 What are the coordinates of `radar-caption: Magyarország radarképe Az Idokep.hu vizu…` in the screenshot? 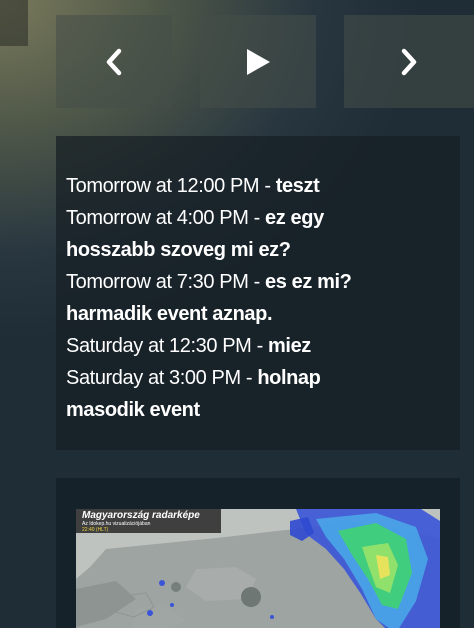 It's located at (148, 521).